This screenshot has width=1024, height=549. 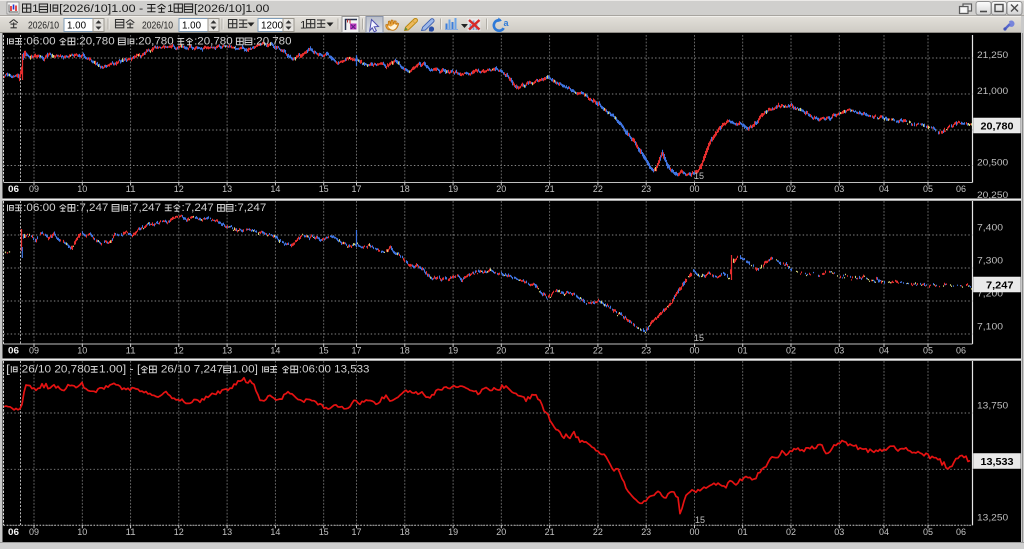 I want to click on svg-text: 1.00], so click(x=246, y=370).